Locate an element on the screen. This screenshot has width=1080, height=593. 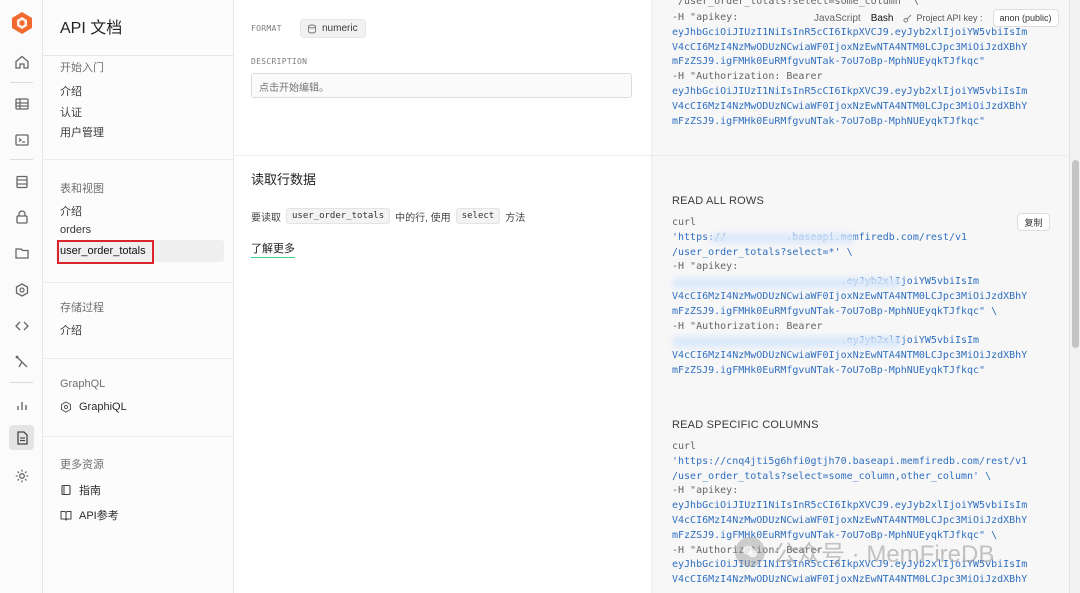
sidebar-item-user-management: 用户管理 is located at coordinates (82, 132).